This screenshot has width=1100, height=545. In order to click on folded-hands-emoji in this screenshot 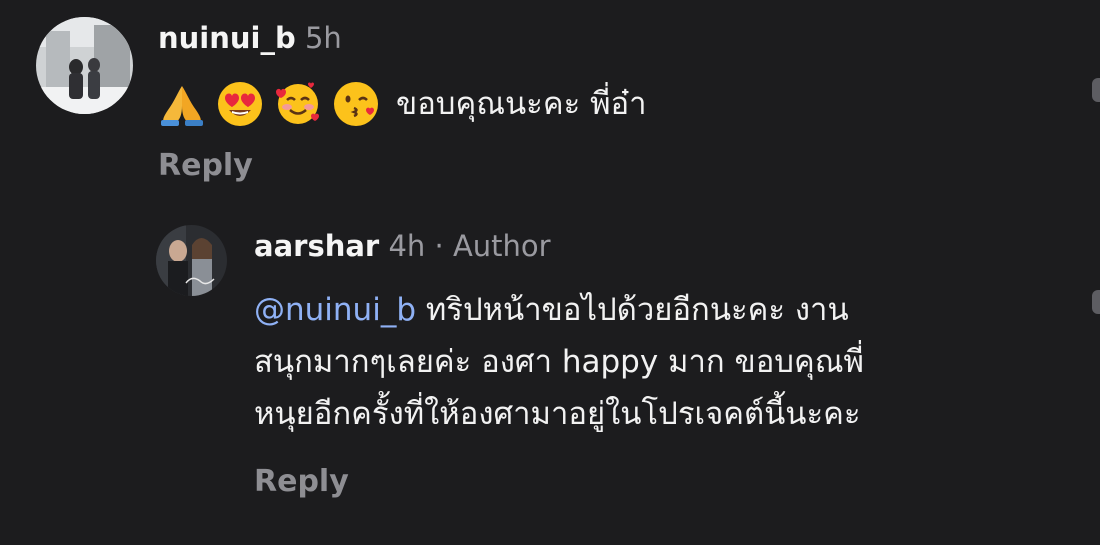, I will do `click(182, 104)`.